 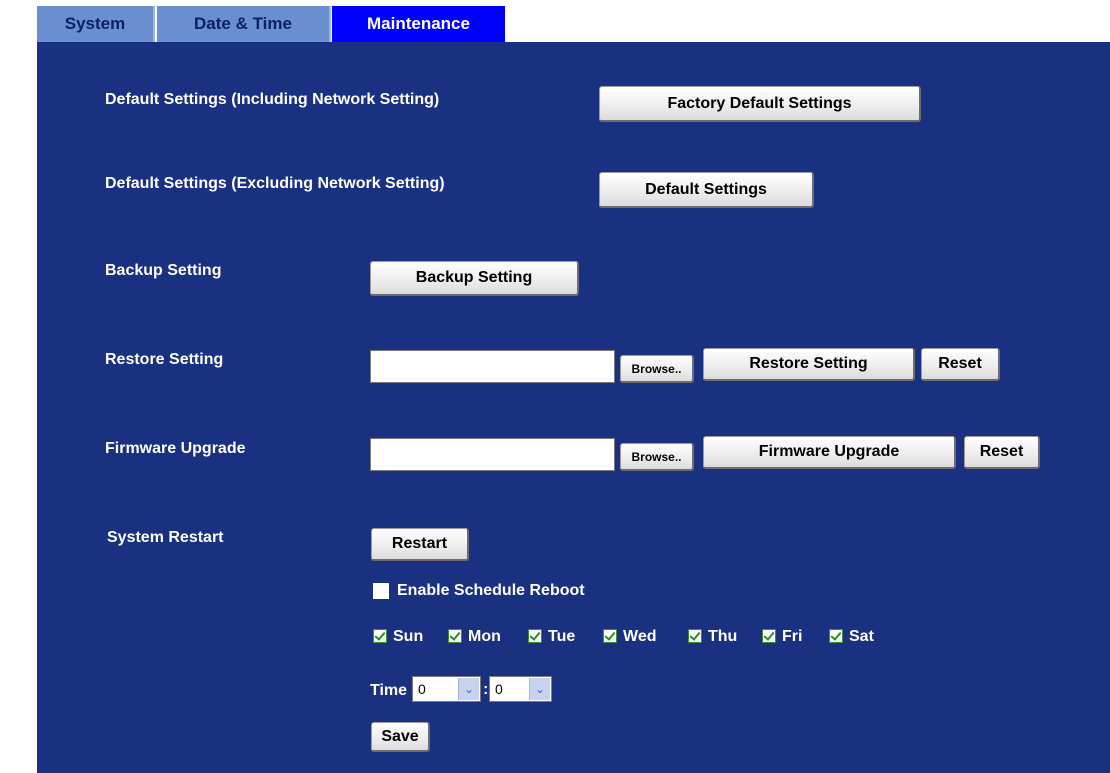 I want to click on firmware-upgrade-button: Firmware Upgrade, so click(x=829, y=452).